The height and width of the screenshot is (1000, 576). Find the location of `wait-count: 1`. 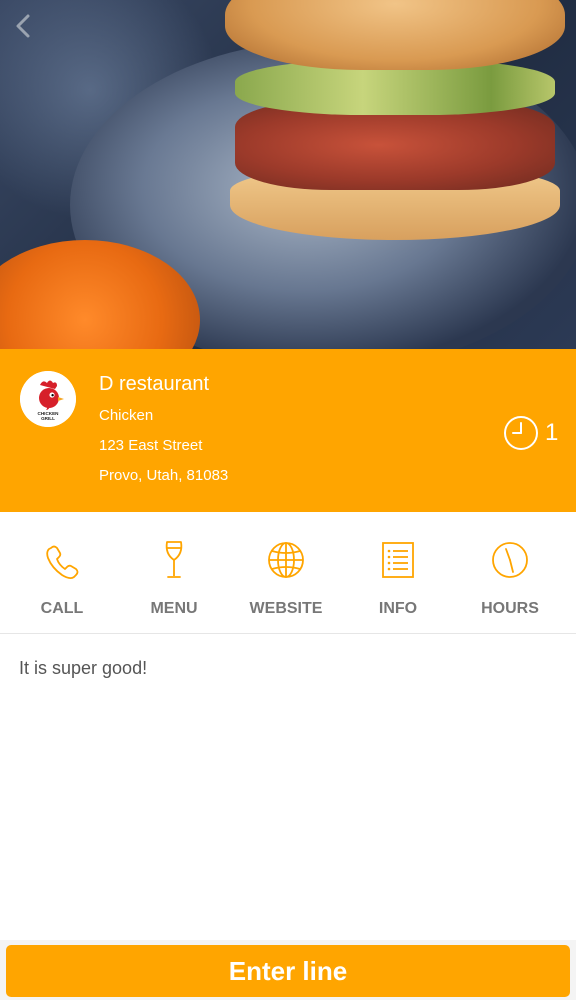

wait-count: 1 is located at coordinates (552, 432).